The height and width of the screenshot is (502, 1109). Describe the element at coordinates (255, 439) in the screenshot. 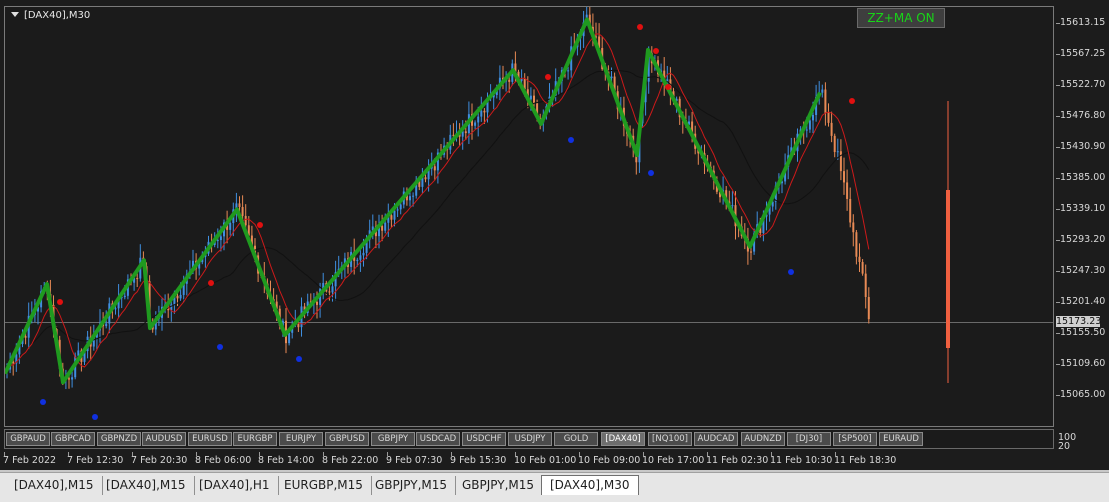

I see `symbol-button: EURGBP` at that location.